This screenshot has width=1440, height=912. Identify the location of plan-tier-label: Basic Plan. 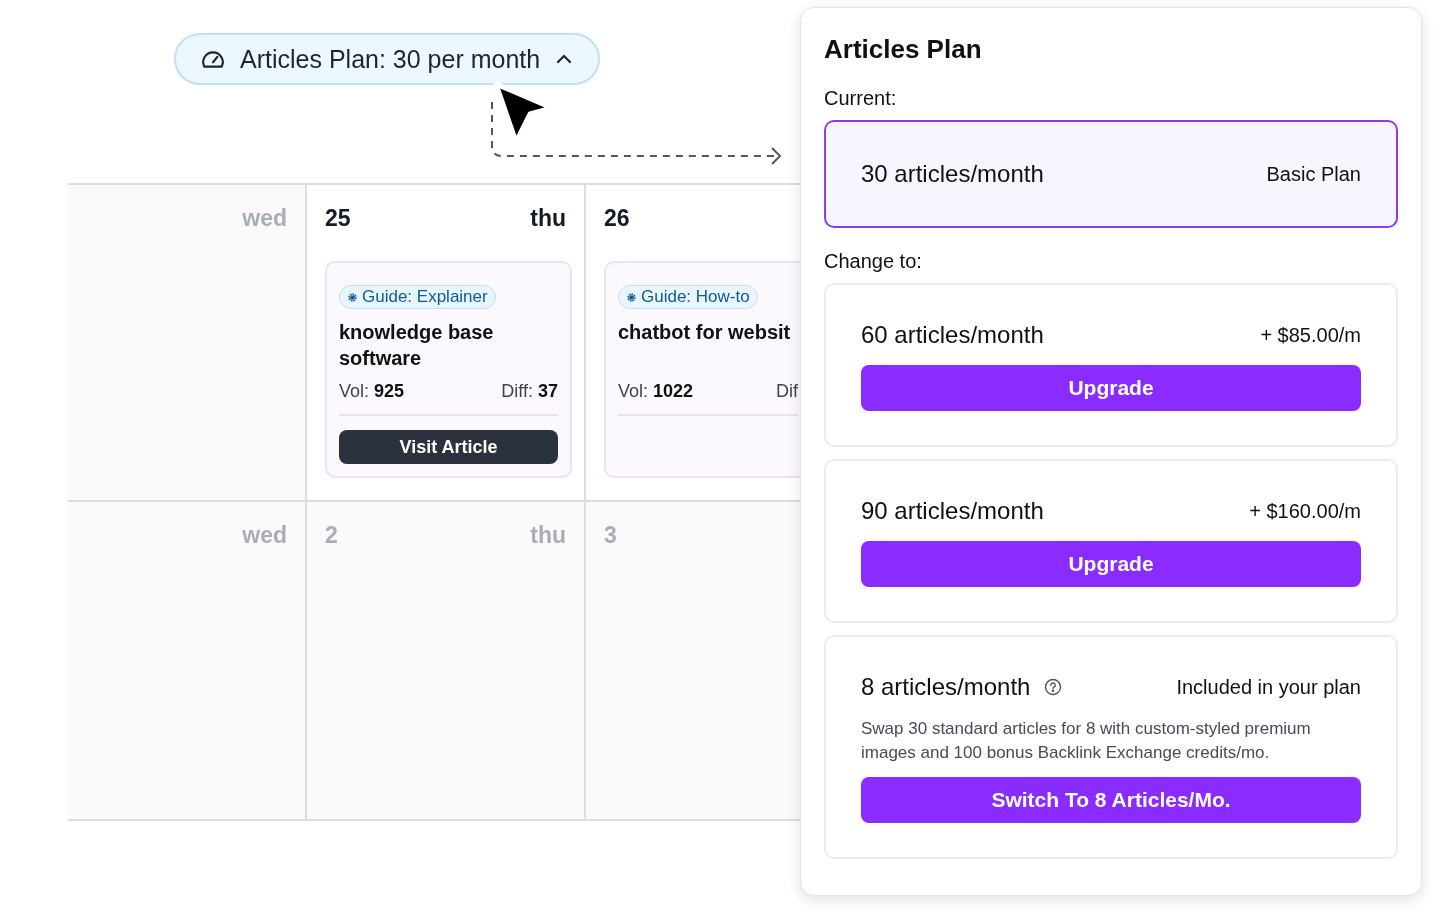
(1313, 174).